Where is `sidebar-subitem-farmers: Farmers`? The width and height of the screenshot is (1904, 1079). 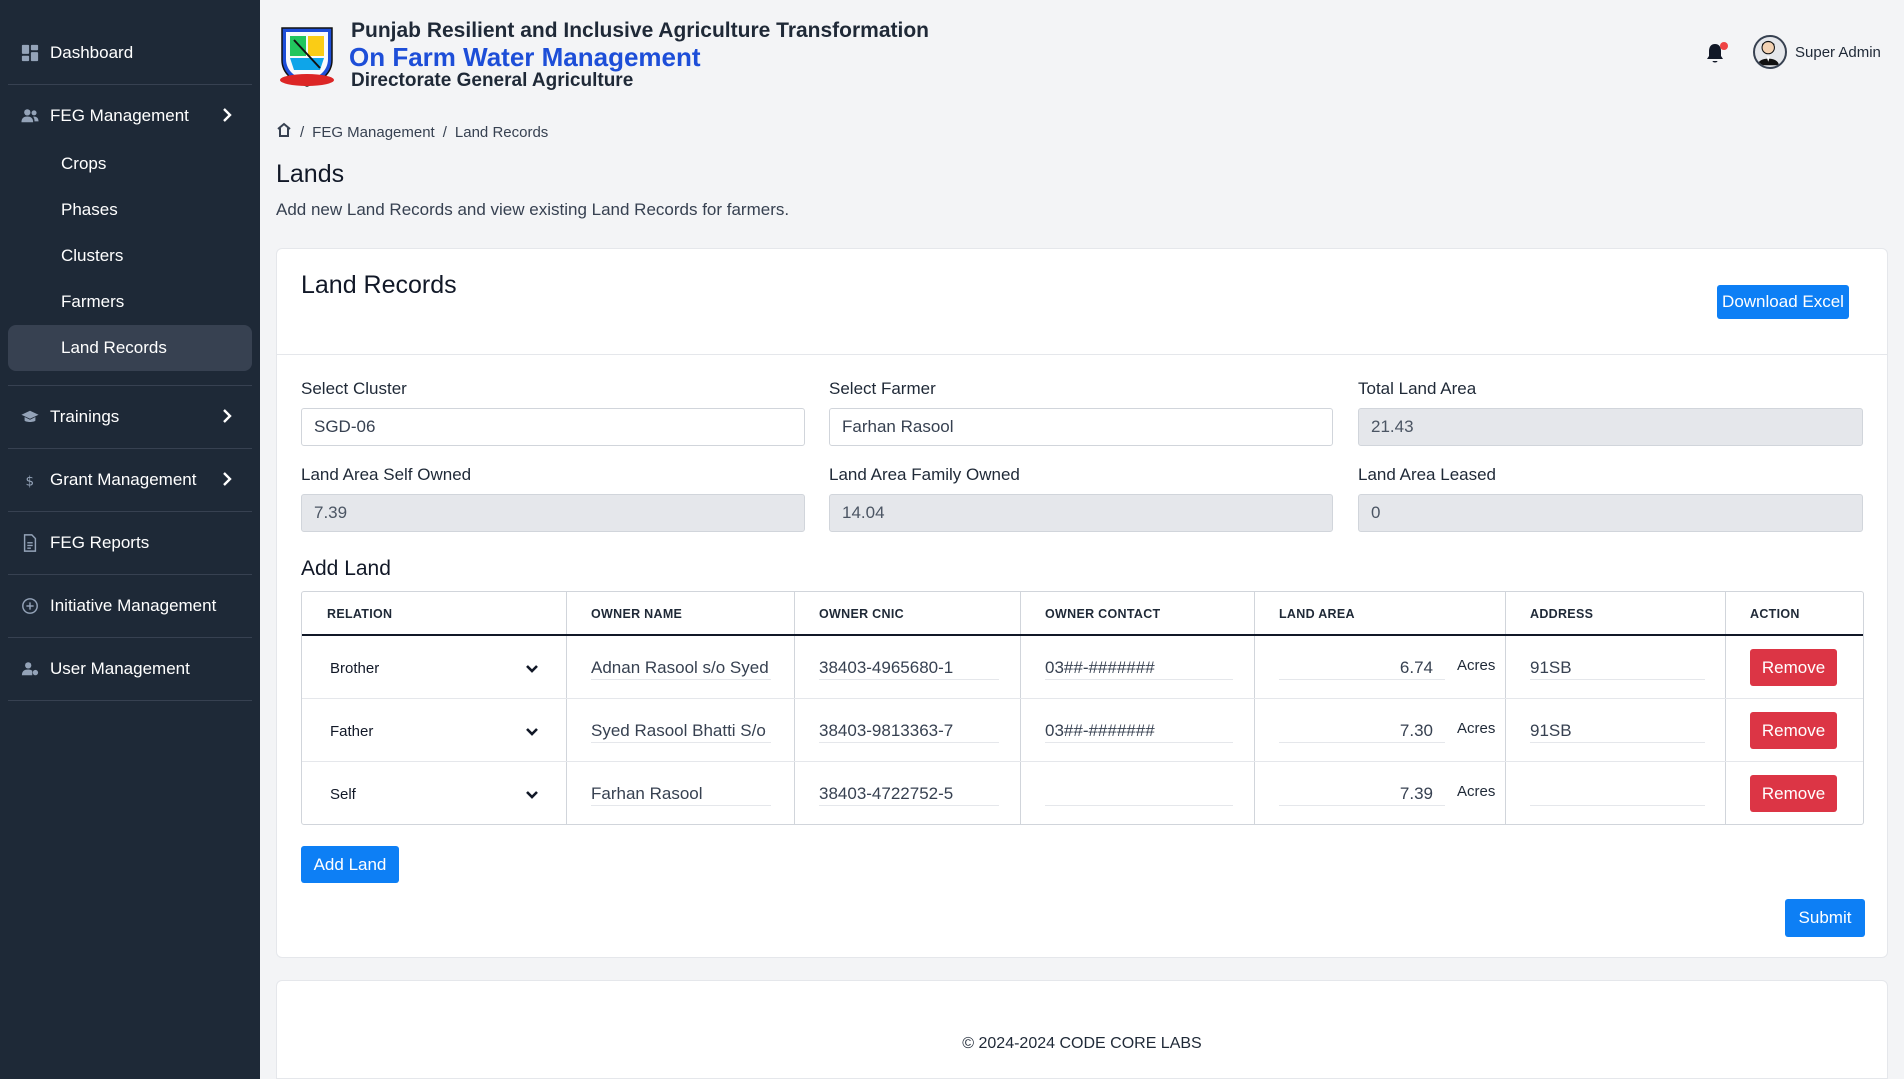
sidebar-subitem-farmers: Farmers is located at coordinates (130, 302).